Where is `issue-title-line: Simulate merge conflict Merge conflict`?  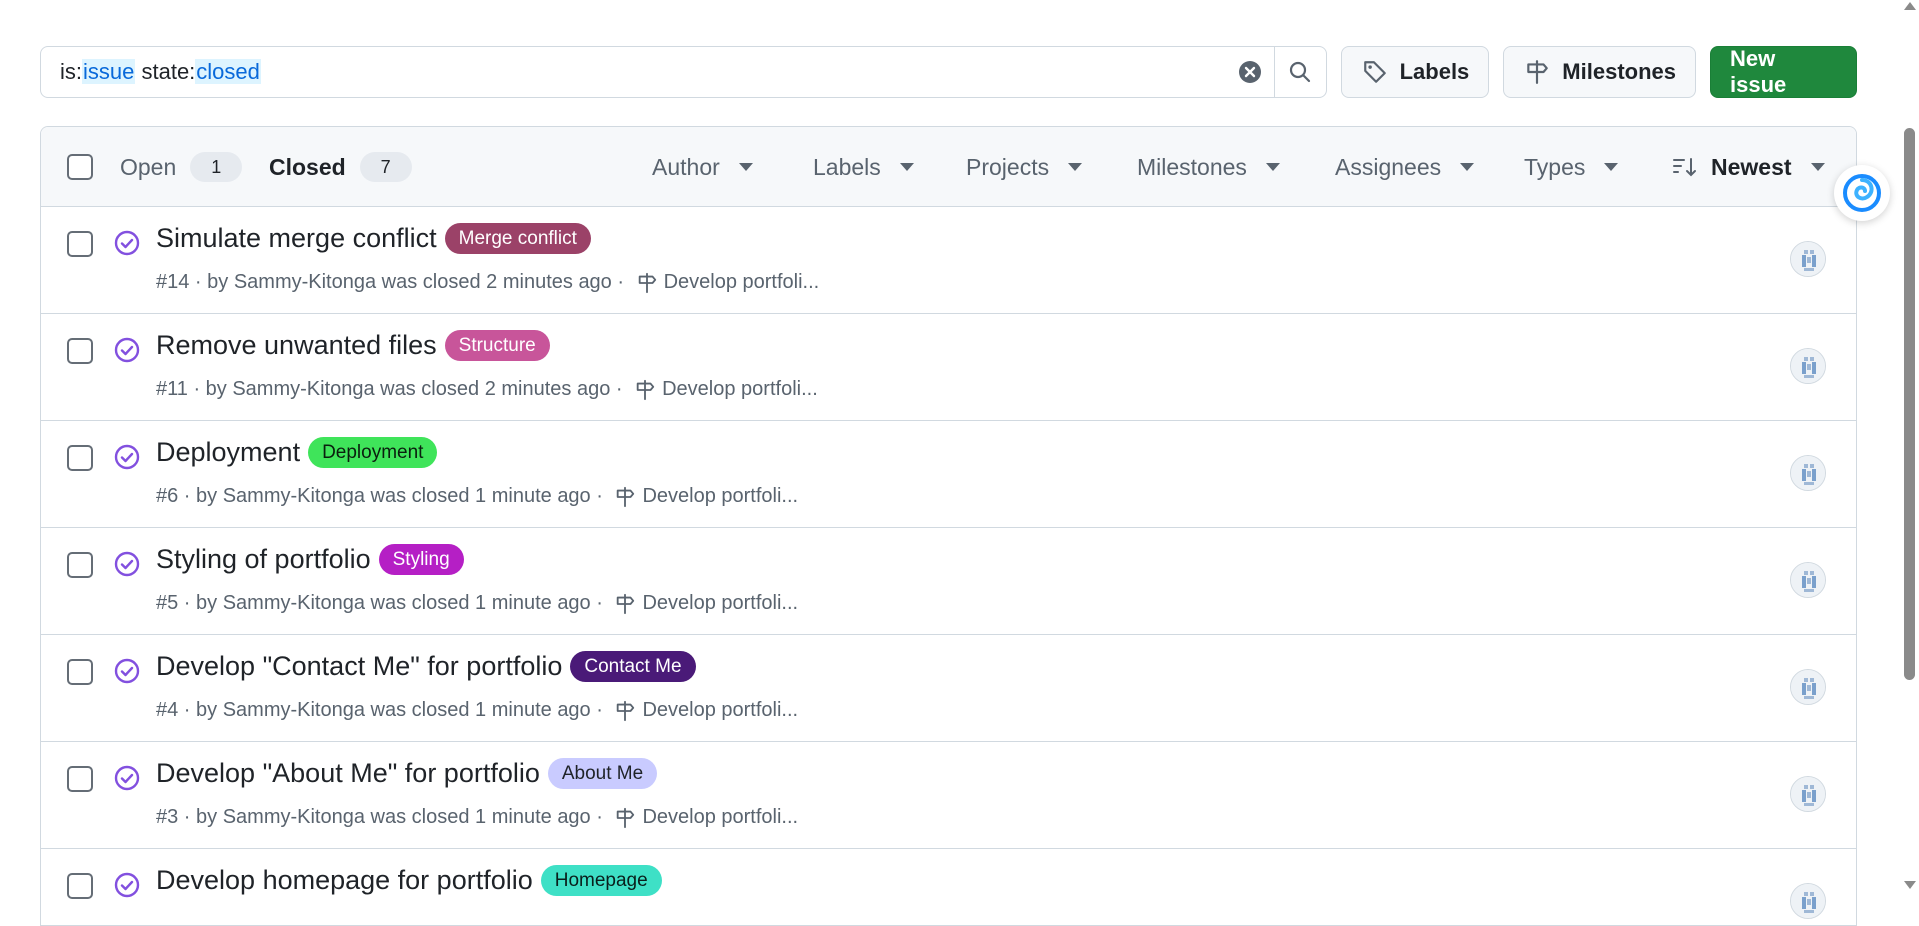 issue-title-line: Simulate merge conflict Merge conflict is located at coordinates (373, 238).